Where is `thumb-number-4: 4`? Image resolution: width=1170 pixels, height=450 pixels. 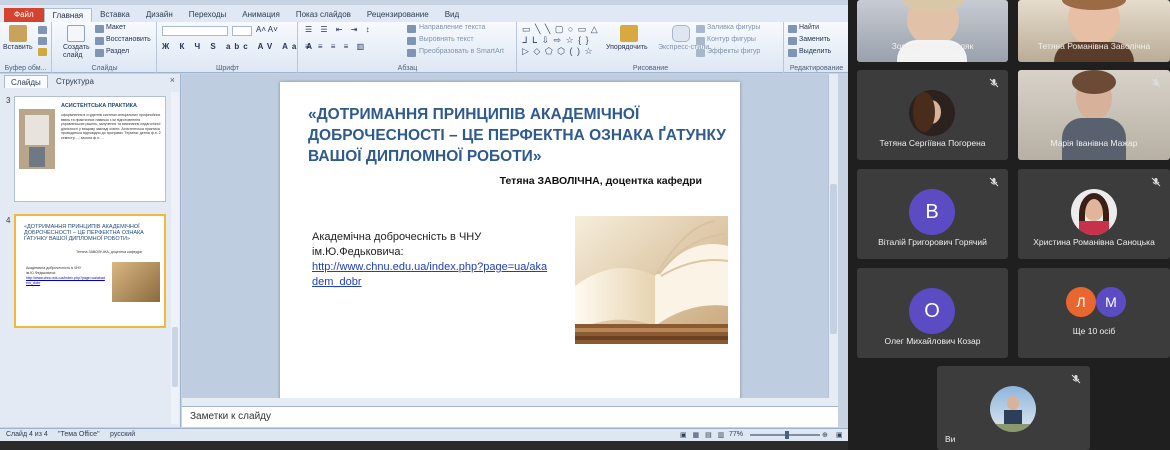
thumb-number-4: 4 is located at coordinates (8, 220).